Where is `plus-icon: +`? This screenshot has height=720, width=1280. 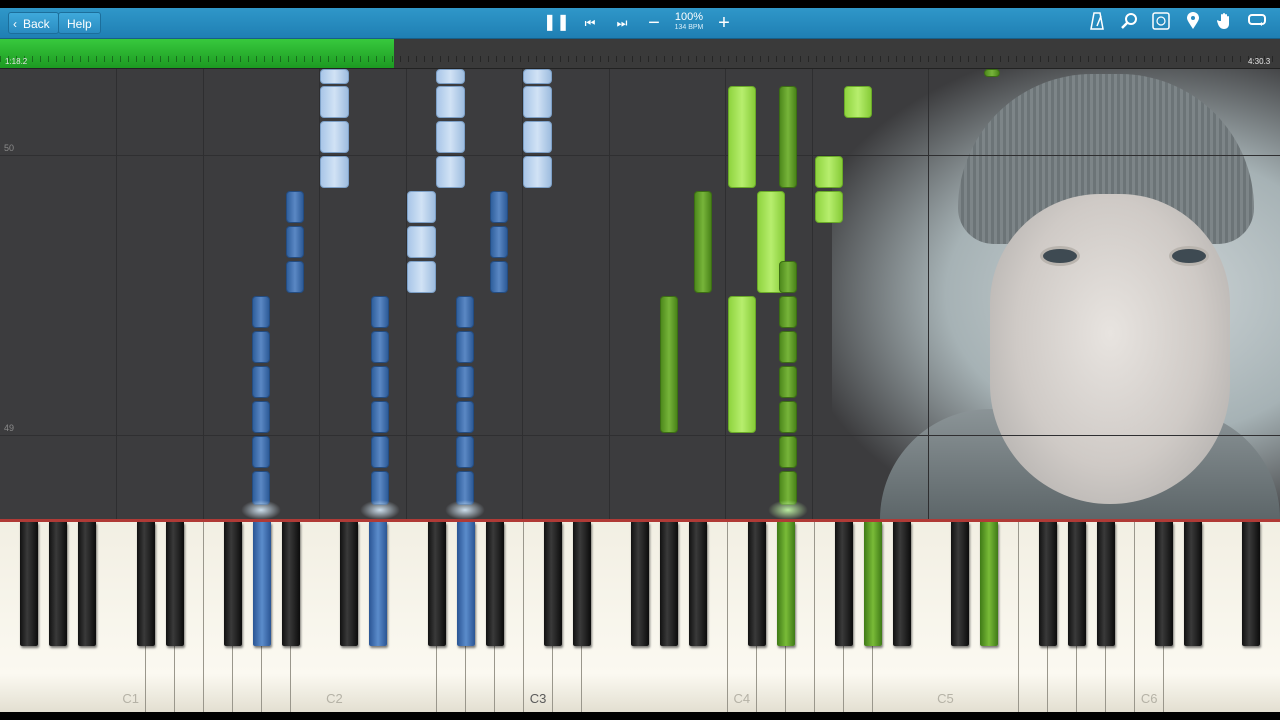
plus-icon: + is located at coordinates (724, 23).